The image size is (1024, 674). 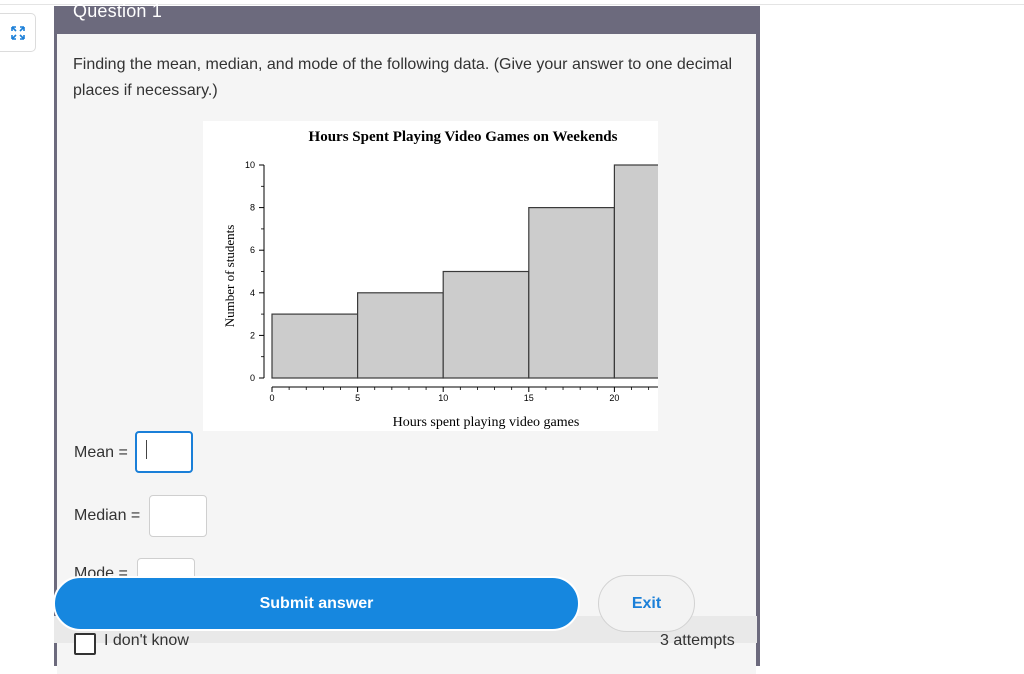 What do you see at coordinates (443, 398) in the screenshot?
I see `x-tick-label: 10` at bounding box center [443, 398].